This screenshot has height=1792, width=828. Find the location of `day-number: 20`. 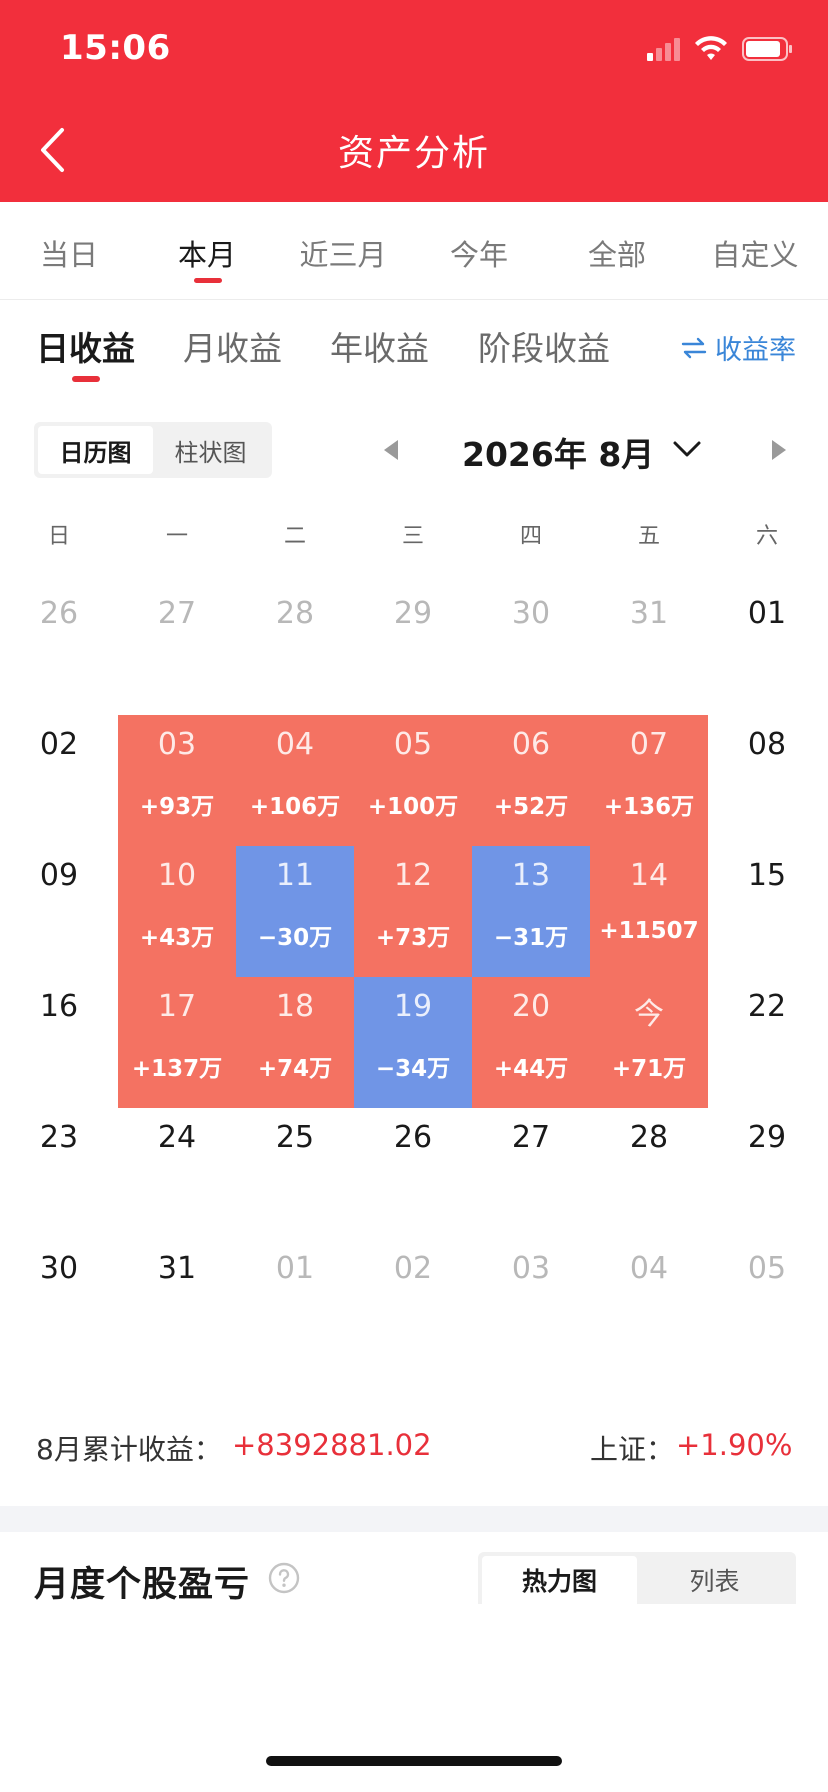

day-number: 20 is located at coordinates (531, 1006).